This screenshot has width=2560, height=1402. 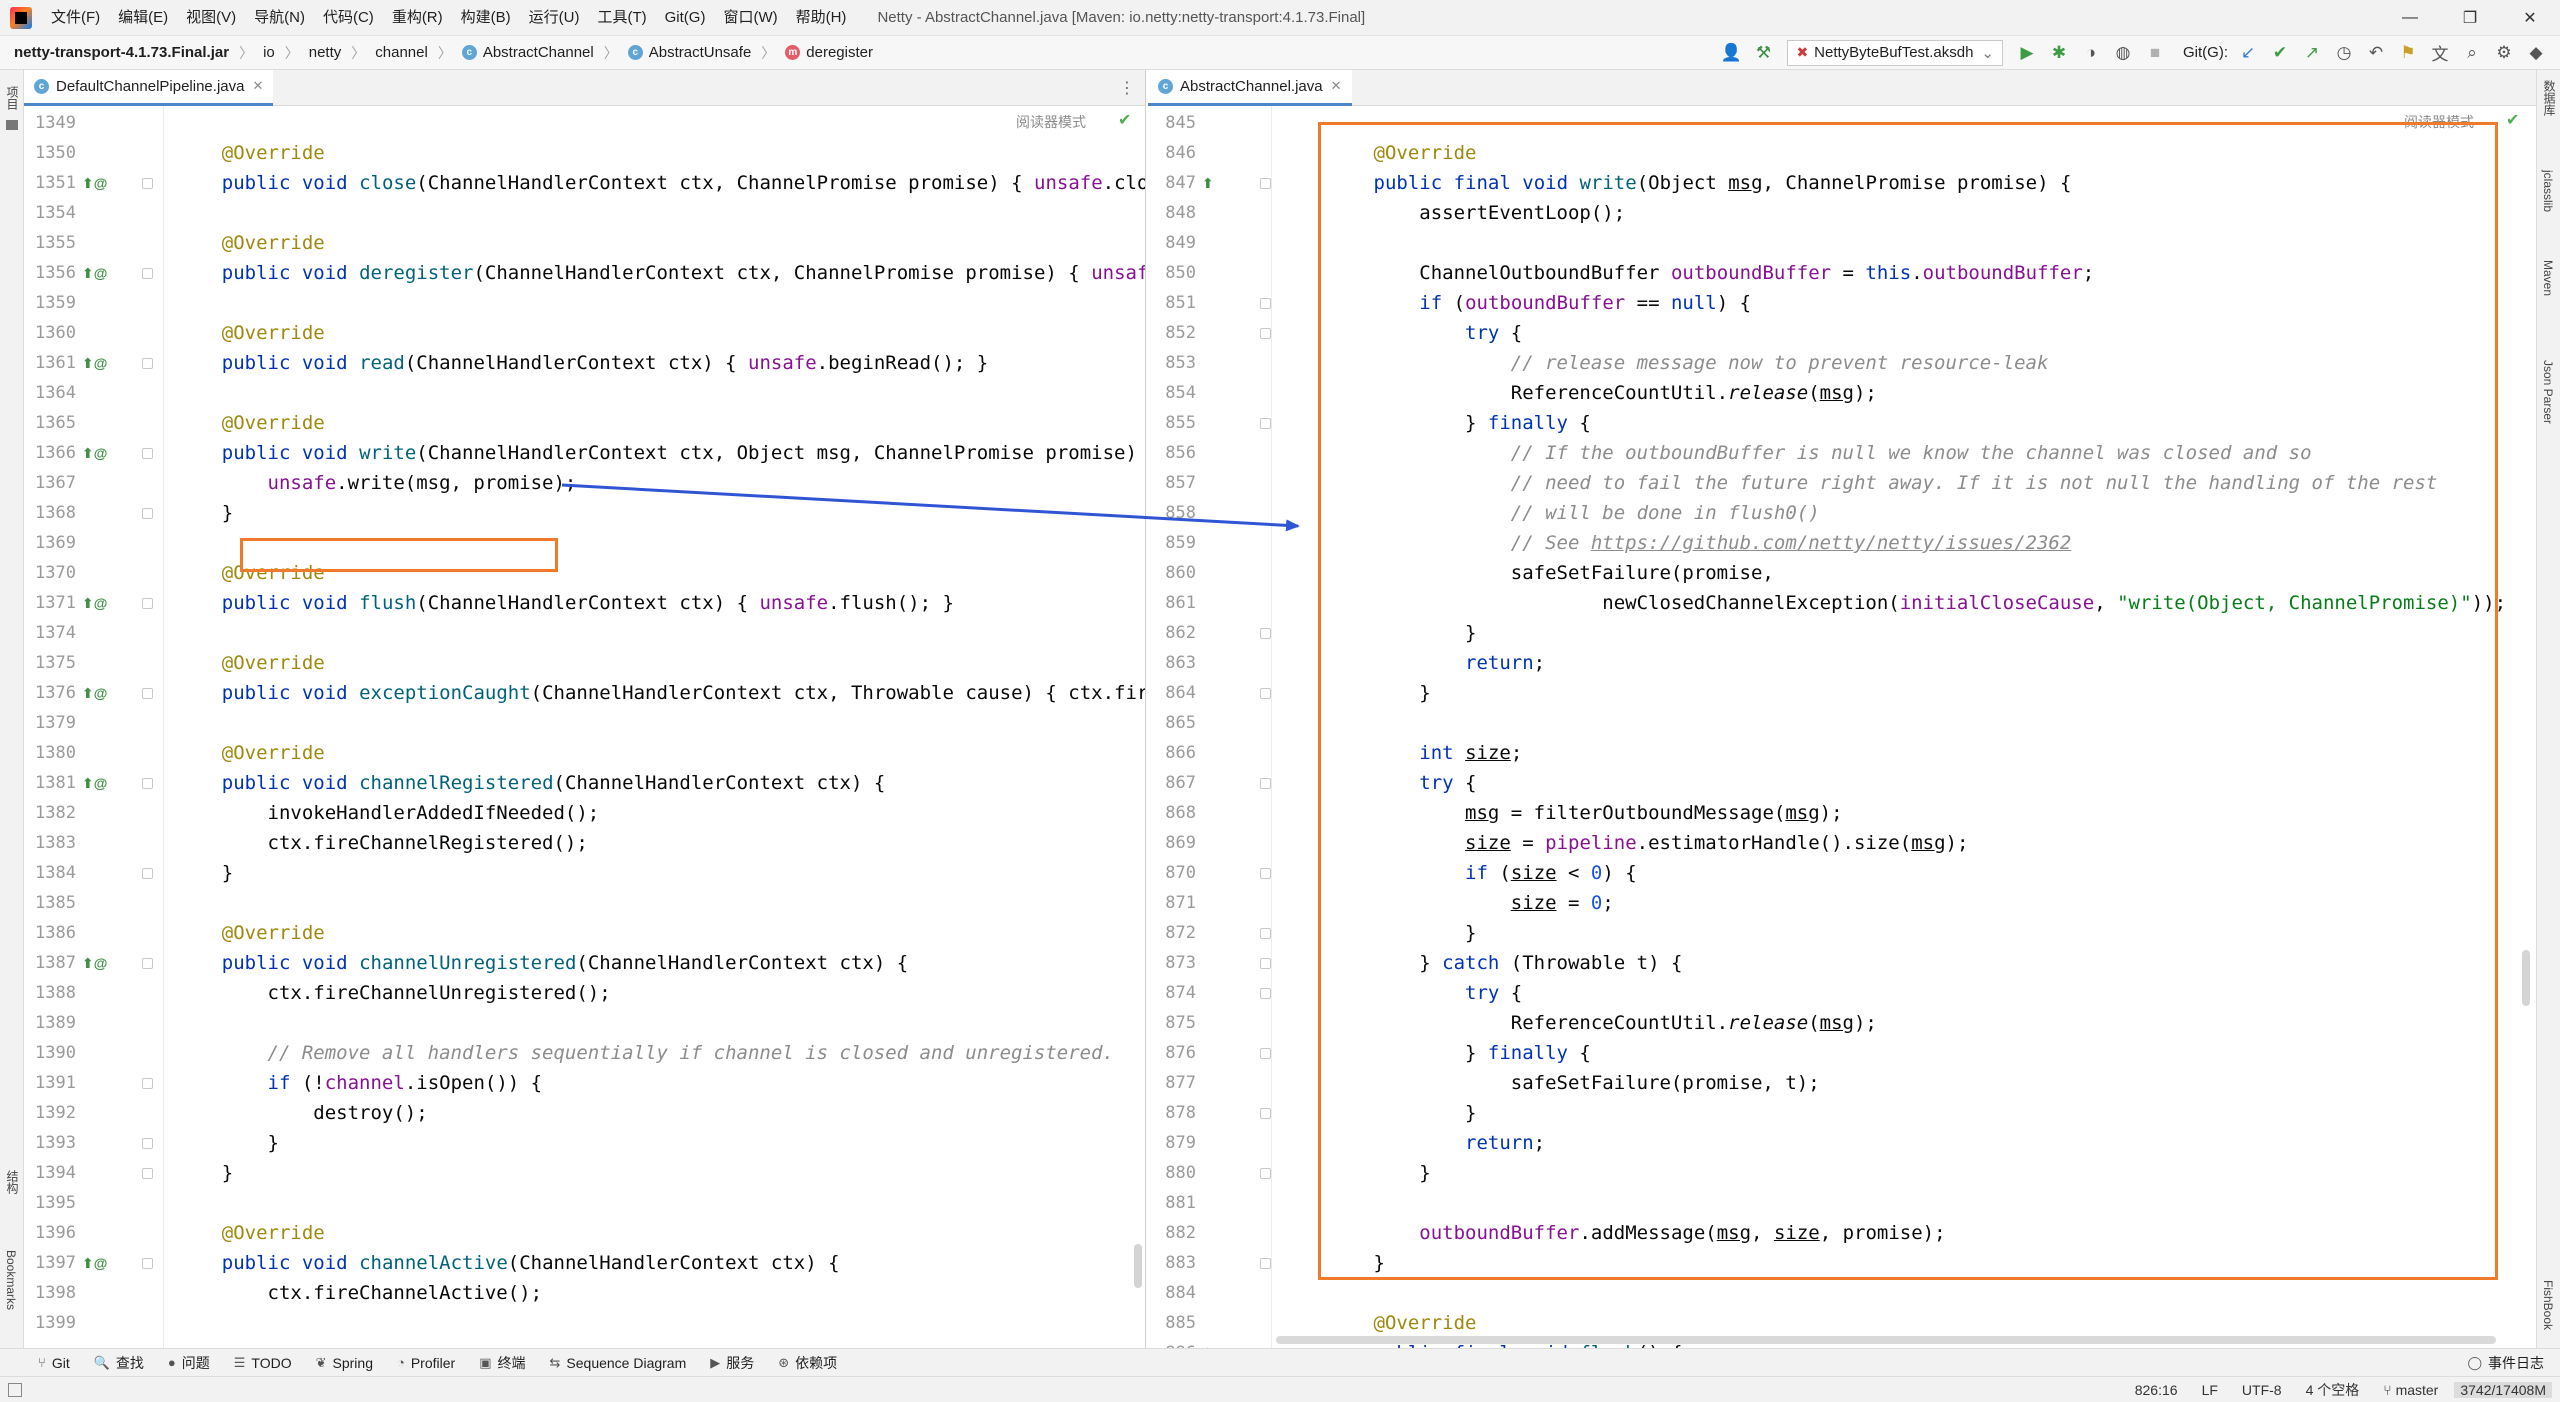 I want to click on tab-abstractchannel: c AbstractChannel.java ✕, so click(x=1250, y=88).